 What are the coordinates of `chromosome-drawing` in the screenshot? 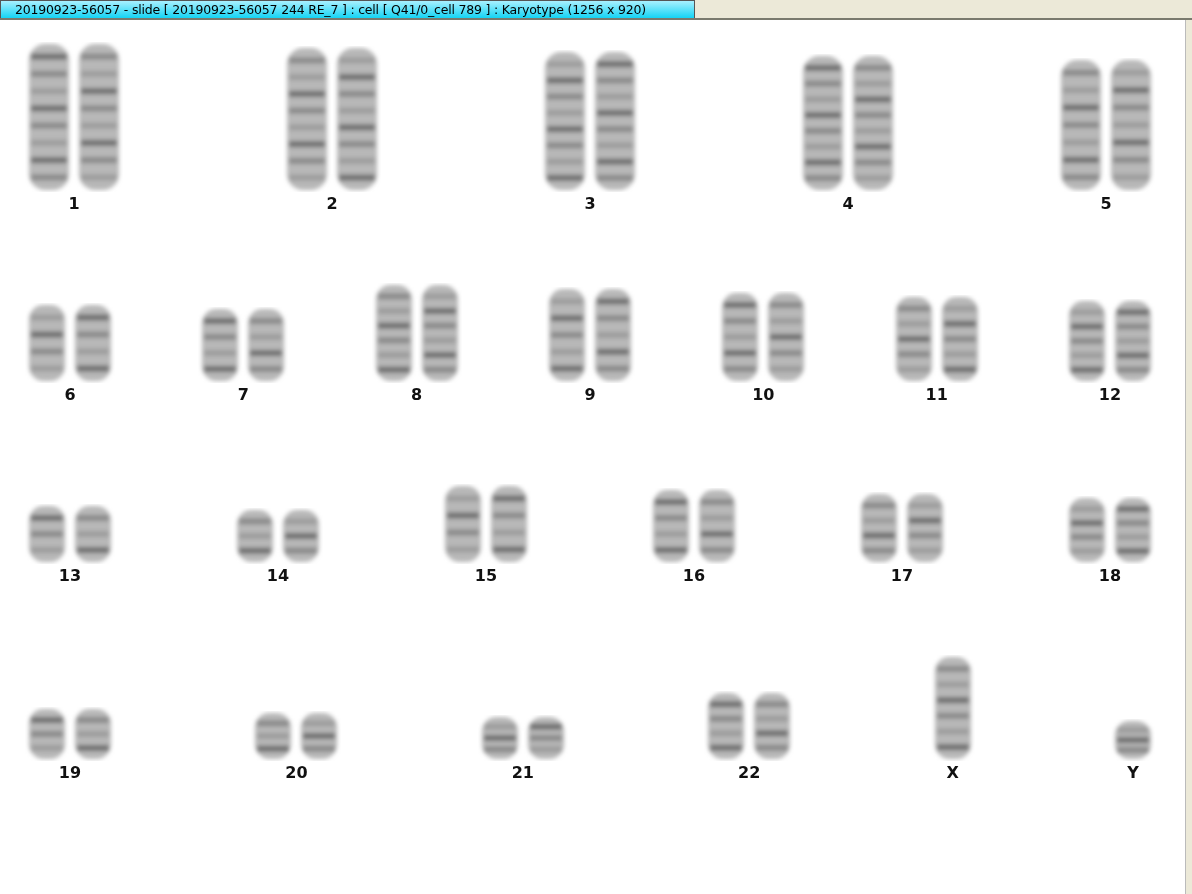 It's located at (1132, 740).